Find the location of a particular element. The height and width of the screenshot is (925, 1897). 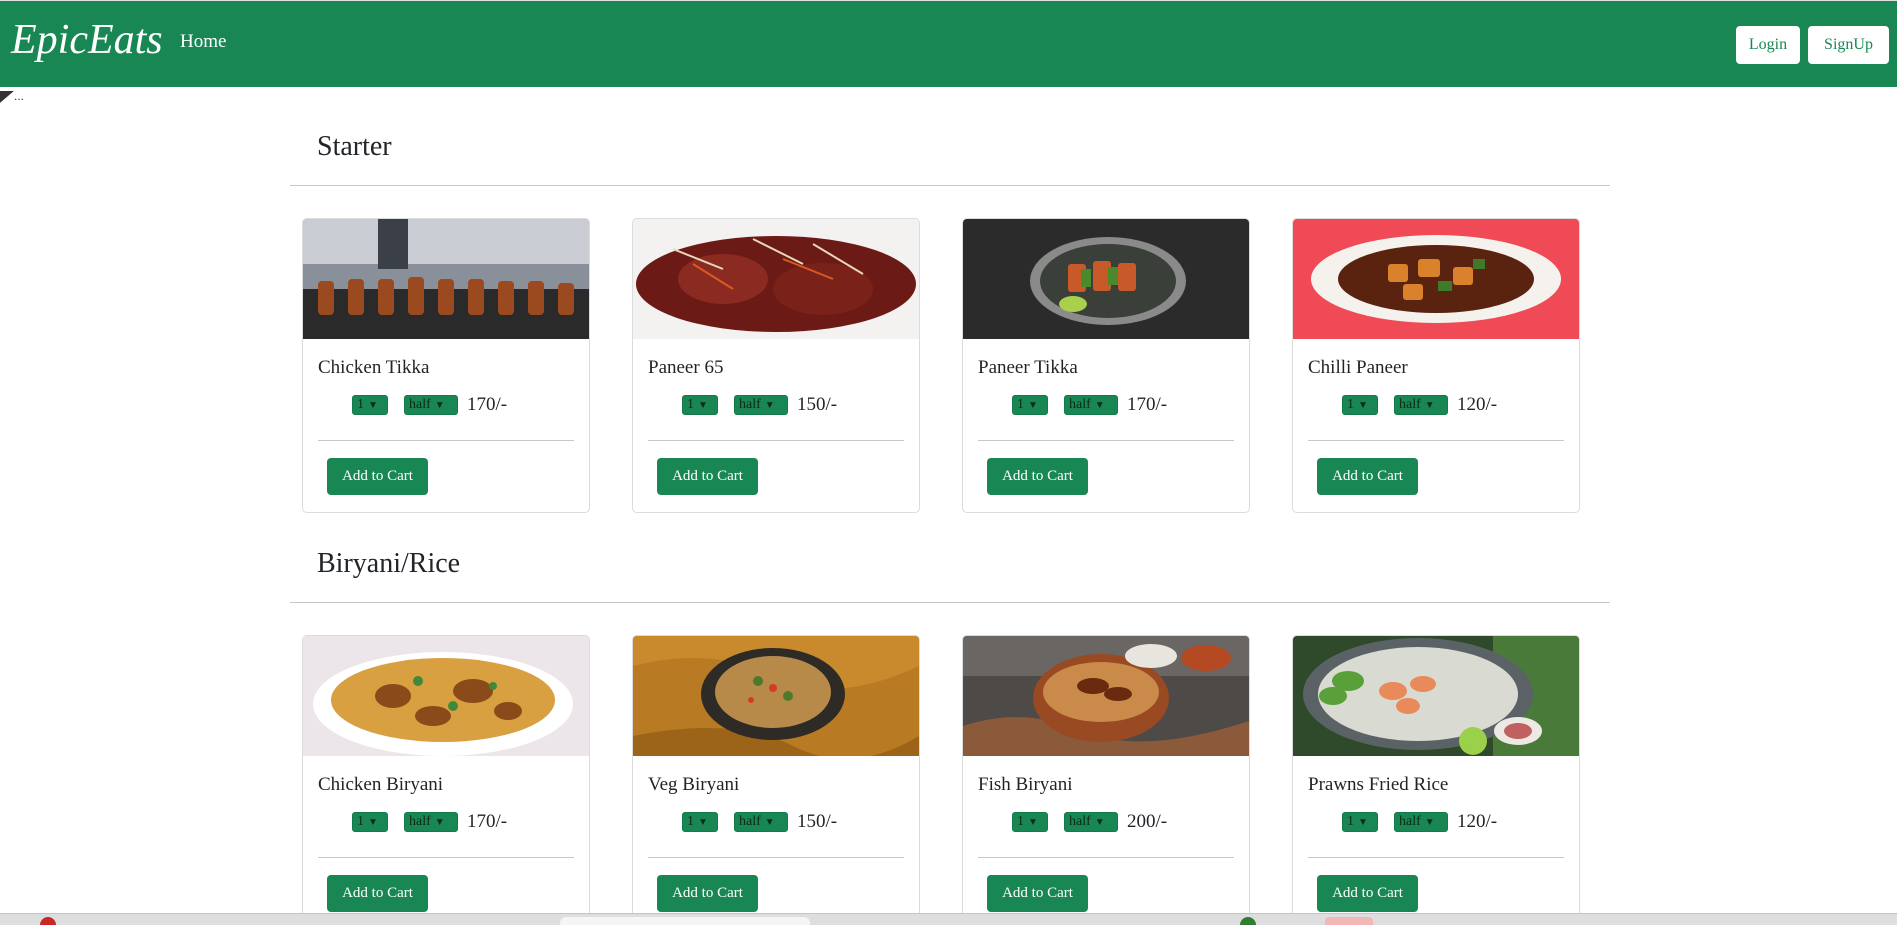

signup-button: SignUp is located at coordinates (1848, 45).